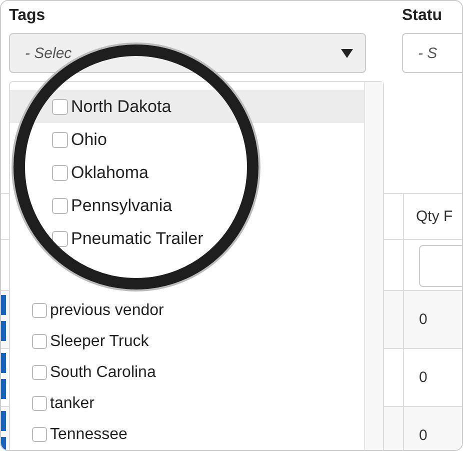 The image size is (463, 451). I want to click on filter-input, so click(440, 266).